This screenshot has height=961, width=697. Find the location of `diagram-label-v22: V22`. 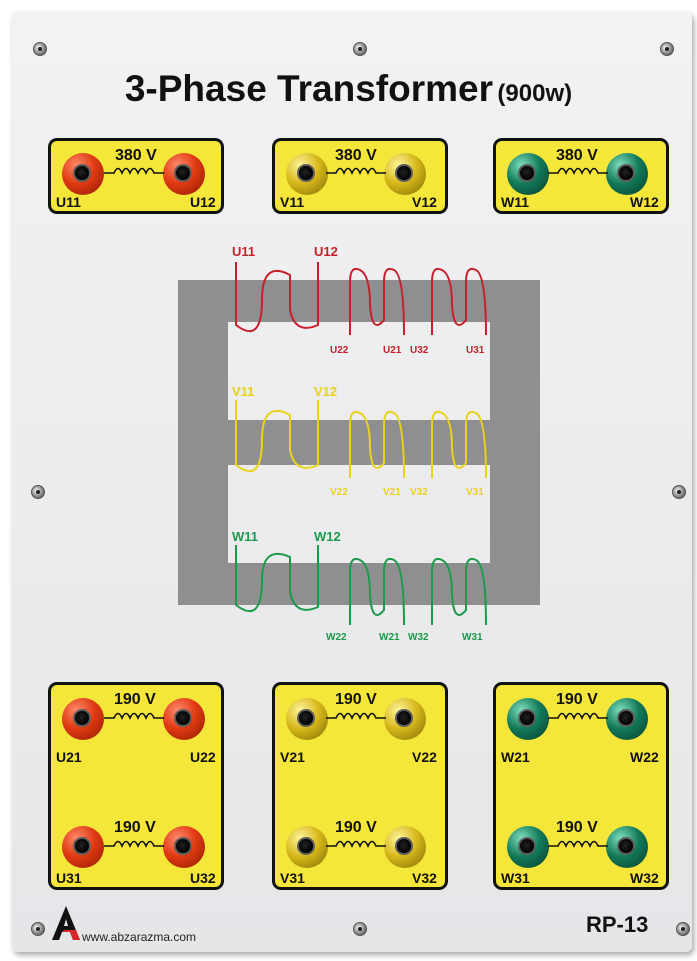

diagram-label-v22: V22 is located at coordinates (339, 492).